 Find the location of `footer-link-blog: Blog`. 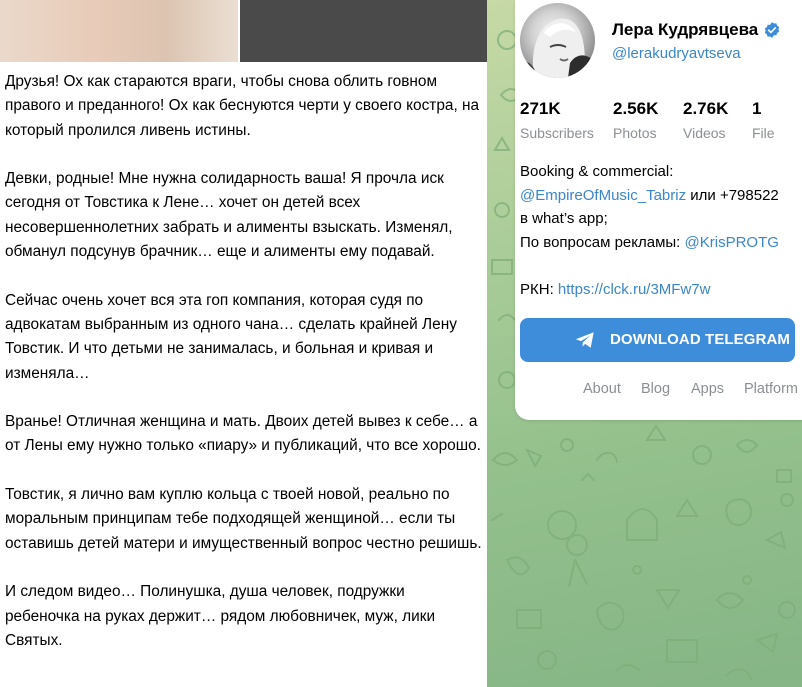

footer-link-blog: Blog is located at coordinates (655, 389).